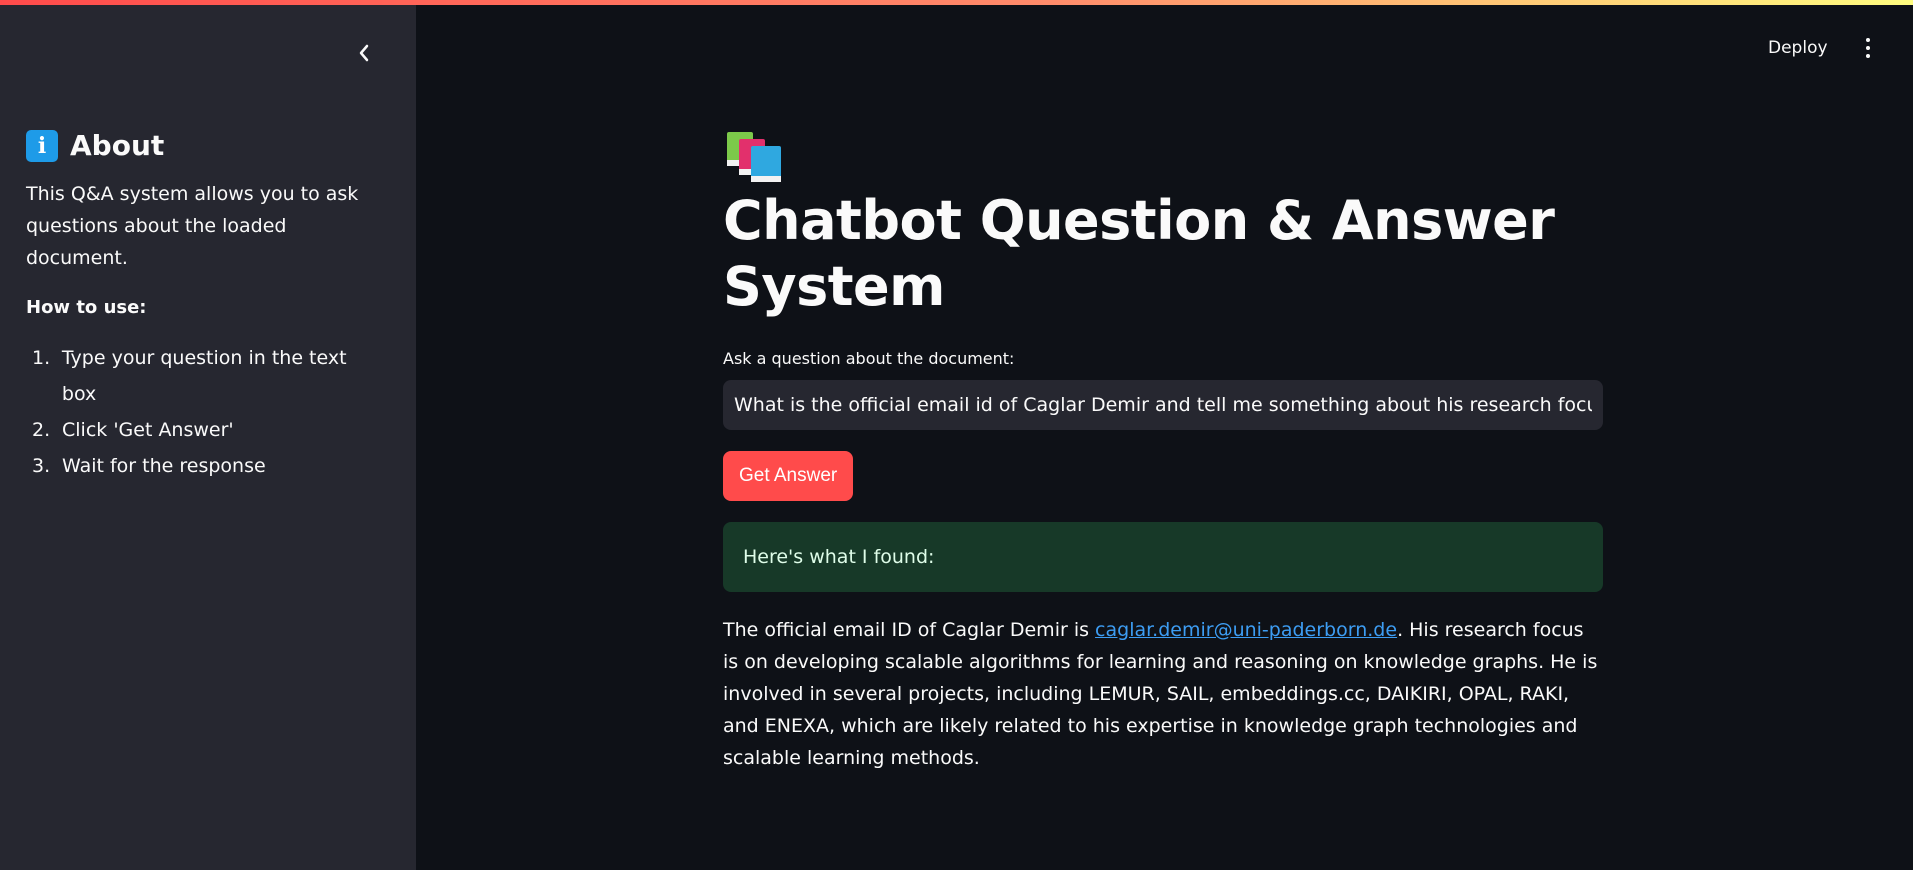  I want to click on step-text: Click 'Get Answer', so click(148, 430).